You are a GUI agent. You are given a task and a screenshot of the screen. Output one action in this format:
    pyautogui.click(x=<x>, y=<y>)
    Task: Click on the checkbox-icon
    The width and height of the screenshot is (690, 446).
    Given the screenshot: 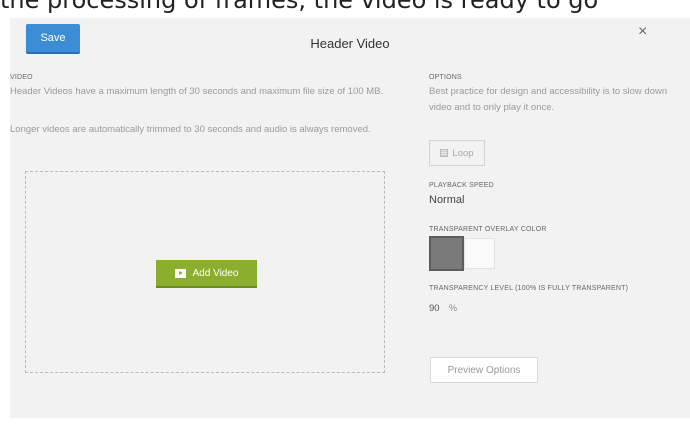 What is the action you would take?
    pyautogui.click(x=444, y=153)
    